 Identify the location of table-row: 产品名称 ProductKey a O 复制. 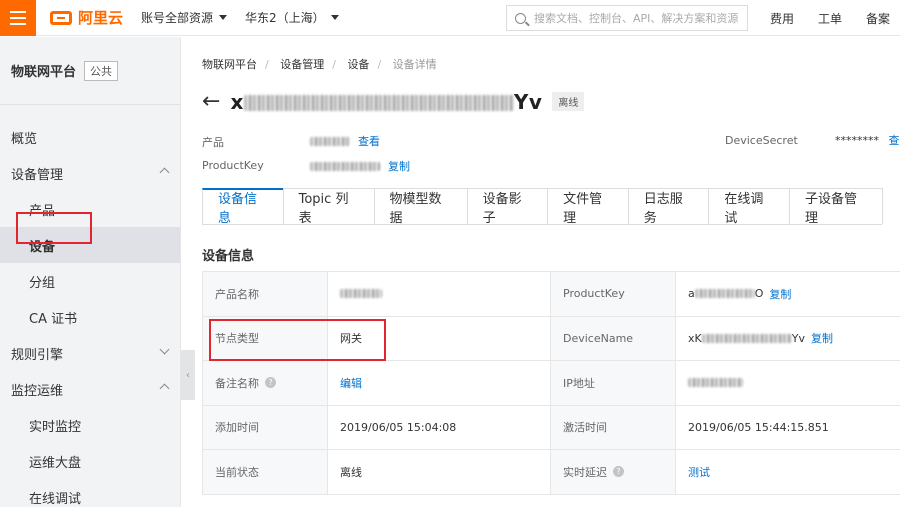
(551, 294).